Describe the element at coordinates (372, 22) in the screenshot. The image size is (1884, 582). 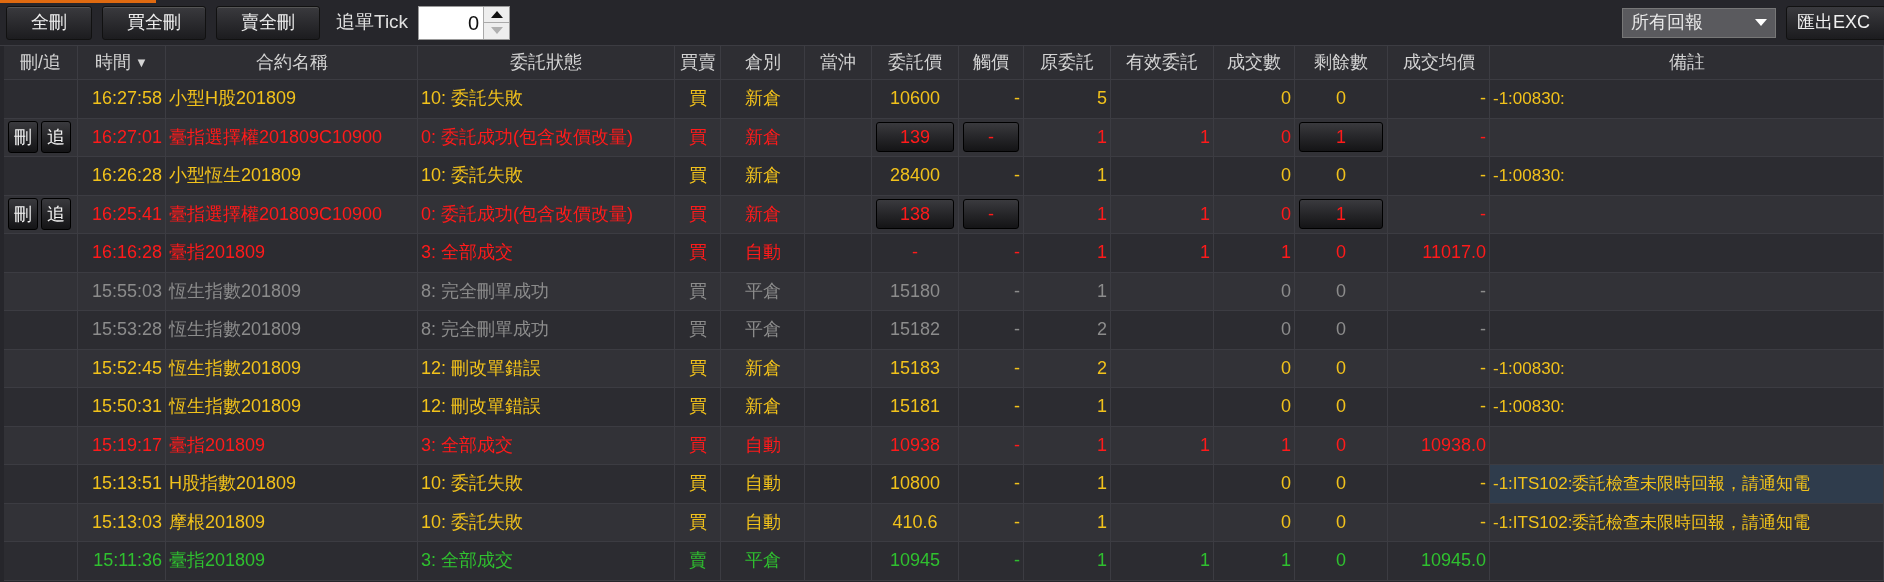
I see `tick-label: 追單Tick` at that location.